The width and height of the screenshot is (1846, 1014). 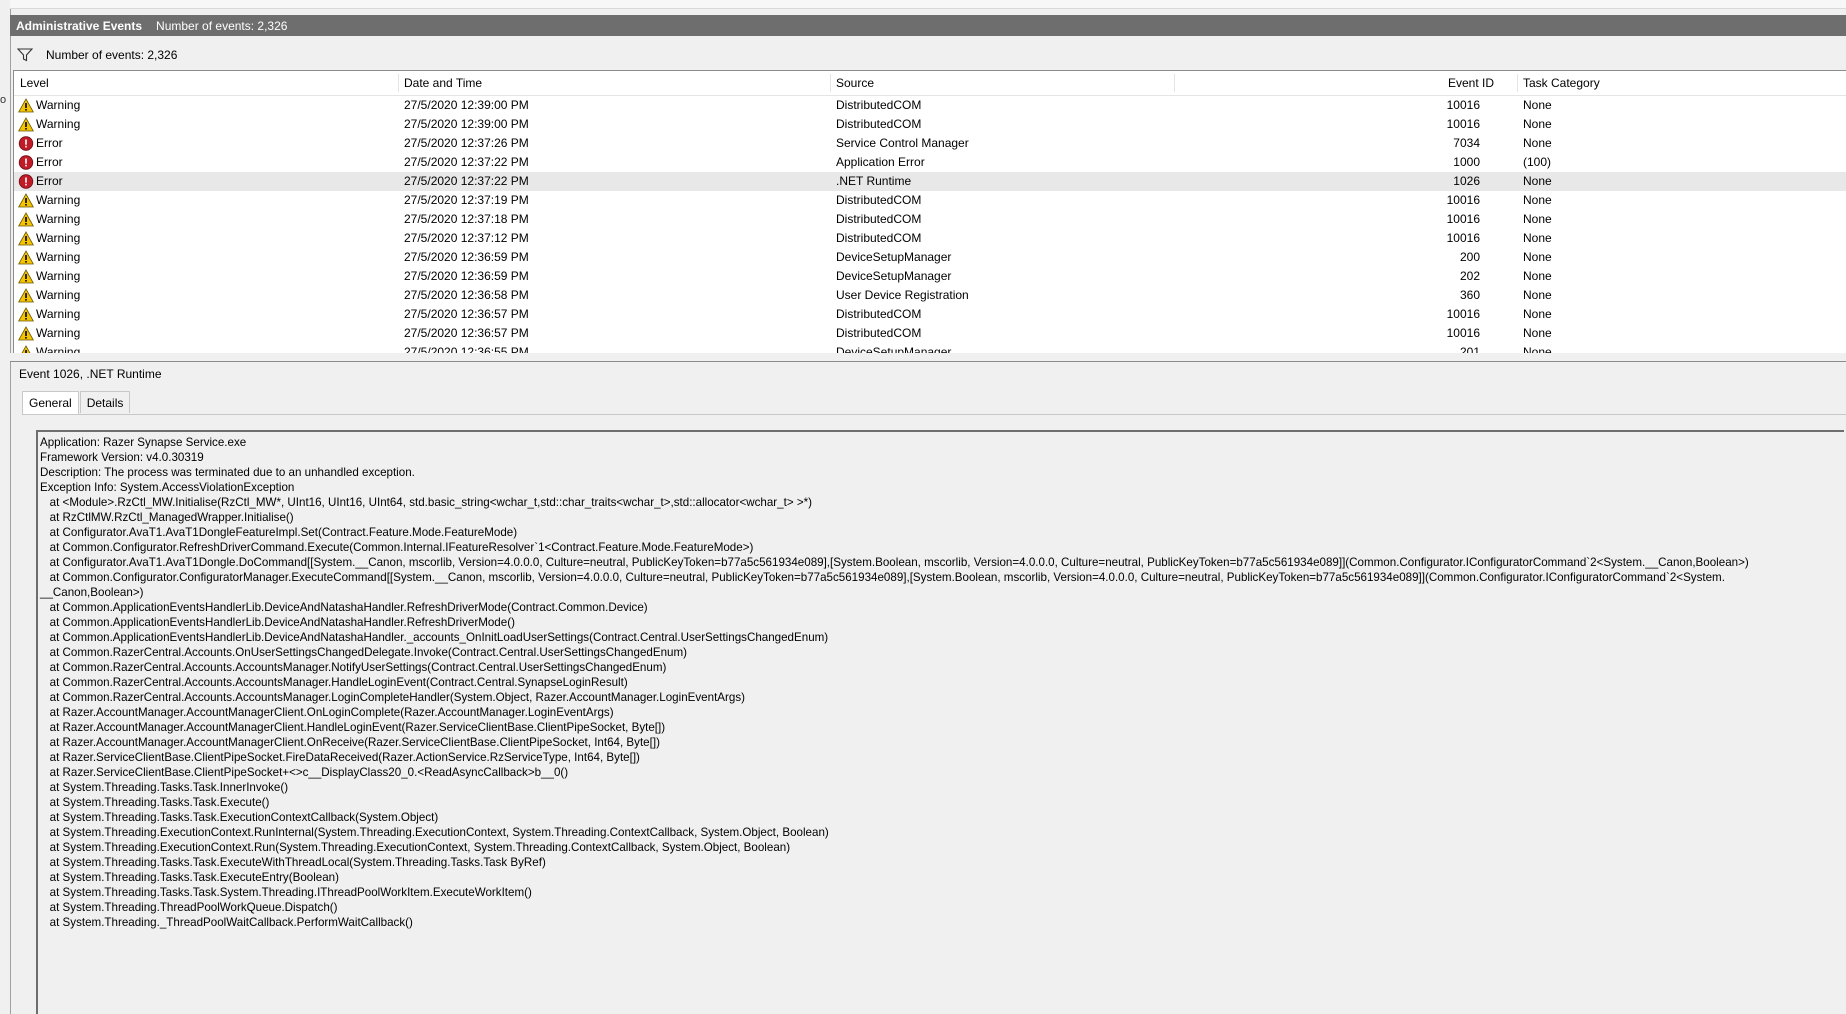 I want to click on row-source: User Device Registration, so click(x=902, y=295).